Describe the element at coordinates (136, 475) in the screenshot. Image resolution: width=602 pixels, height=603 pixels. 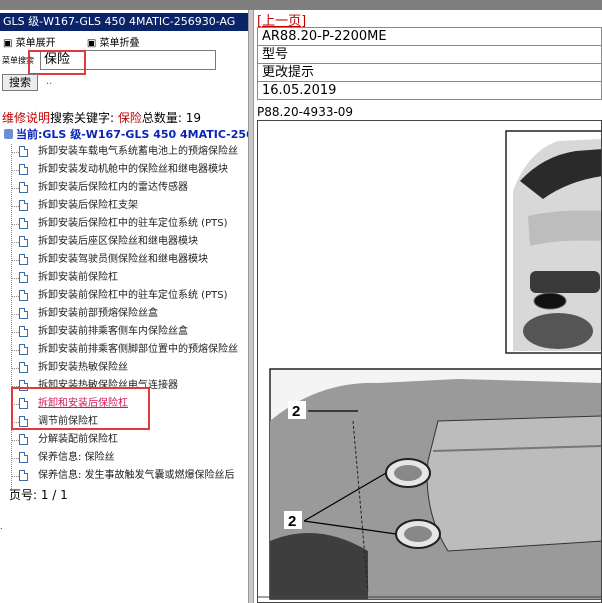
I see `tree-item-label: 保养信息: 发生事故触发气囊或燃爆保险丝后` at that location.